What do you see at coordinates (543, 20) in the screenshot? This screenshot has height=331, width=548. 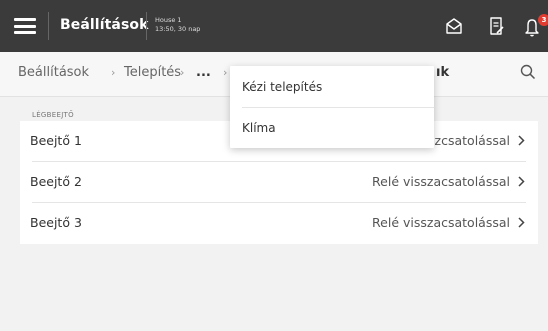 I see `notification-badge: 3` at bounding box center [543, 20].